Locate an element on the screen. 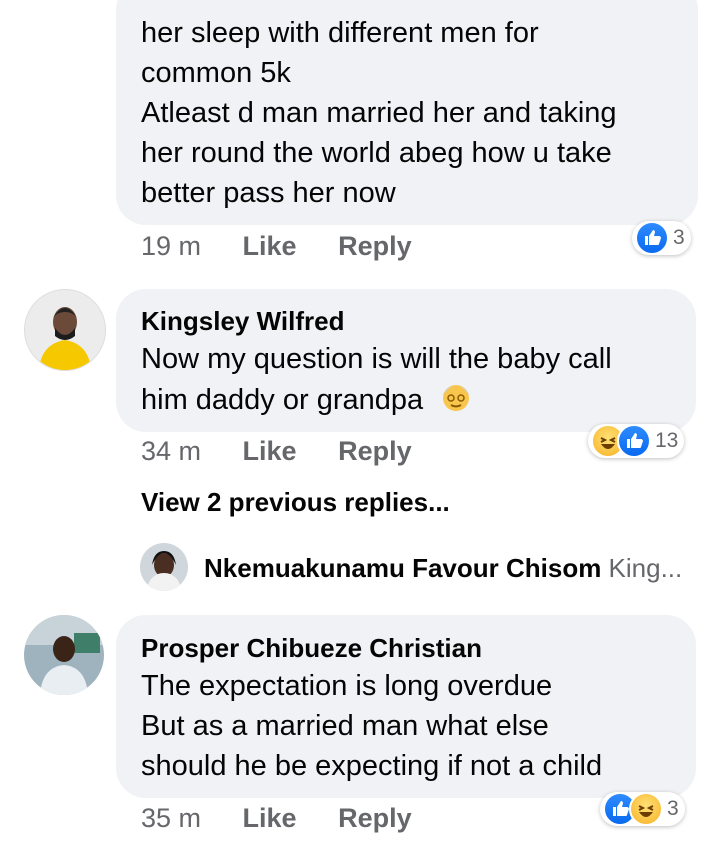 The height and width of the screenshot is (847, 720). reaction-summary: 13 is located at coordinates (636, 441).